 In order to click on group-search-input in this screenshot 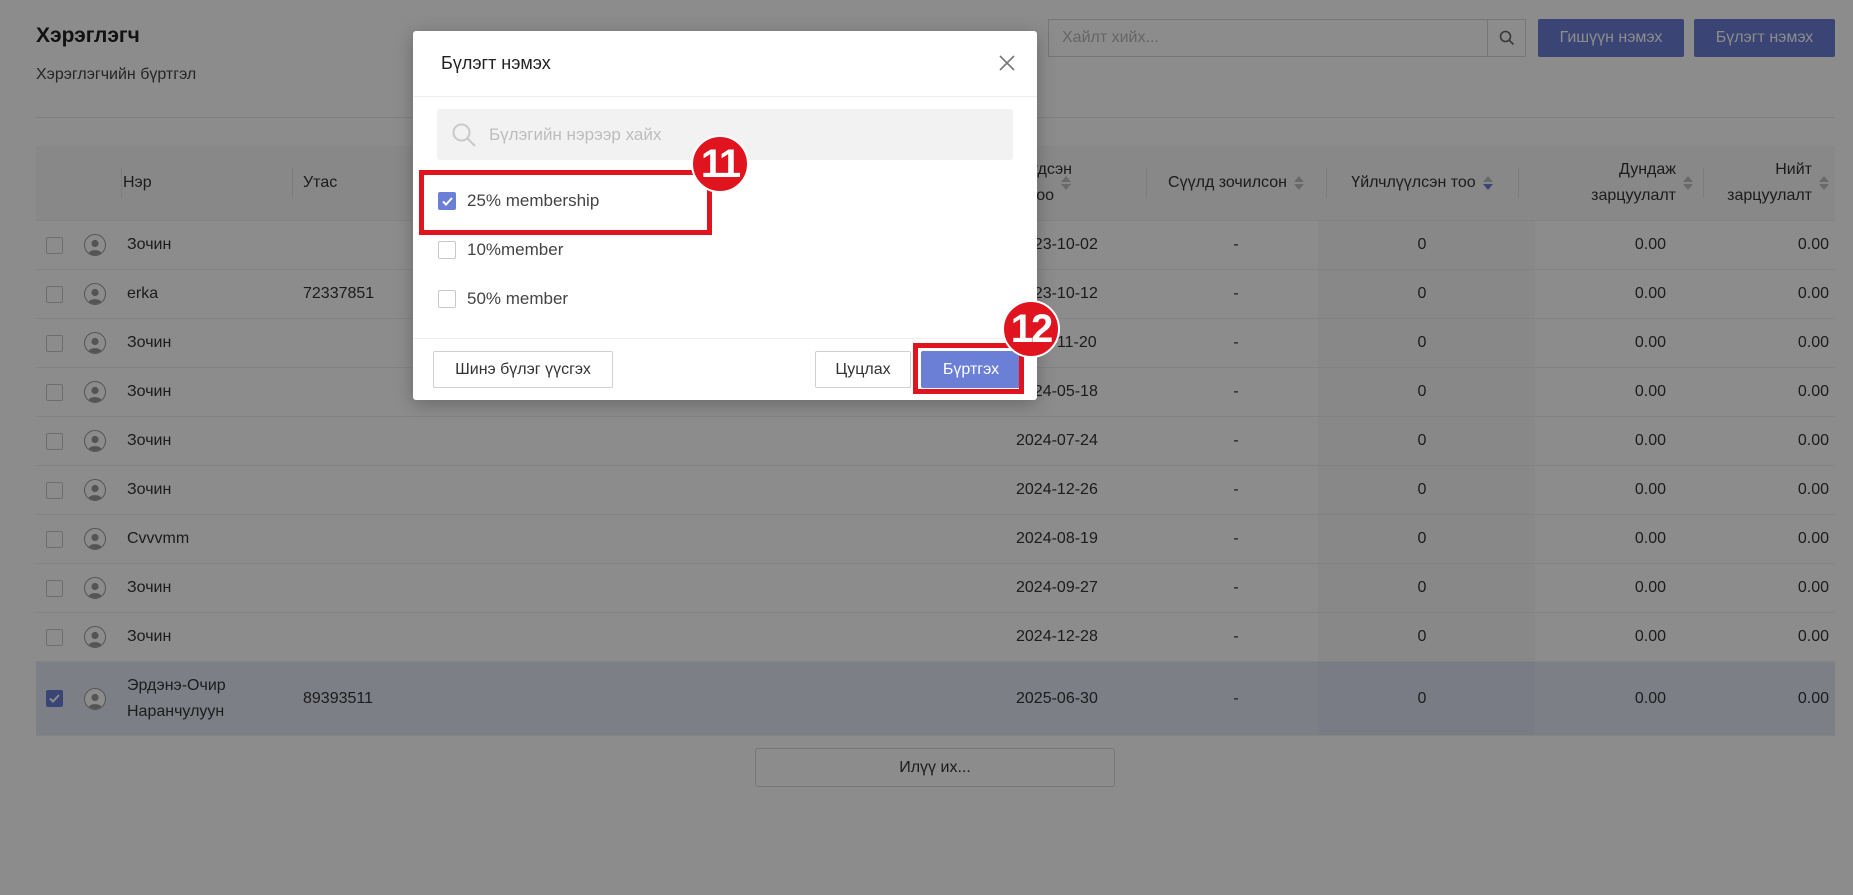, I will do `click(750, 134)`.